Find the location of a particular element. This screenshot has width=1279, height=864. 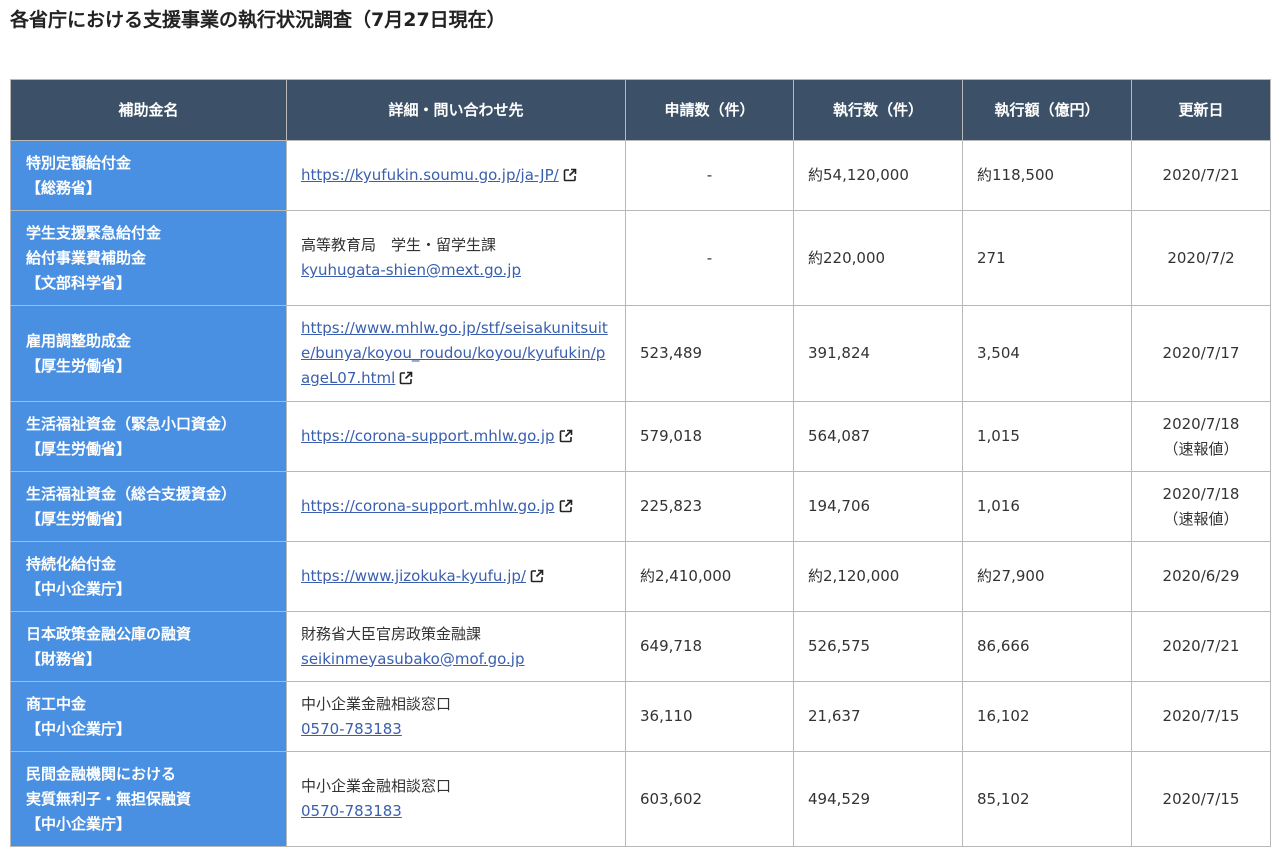

subsidy-name-cell: 民間金融機関における 実質無利子・無担保融資 【中小企業庁】 is located at coordinates (148, 799).